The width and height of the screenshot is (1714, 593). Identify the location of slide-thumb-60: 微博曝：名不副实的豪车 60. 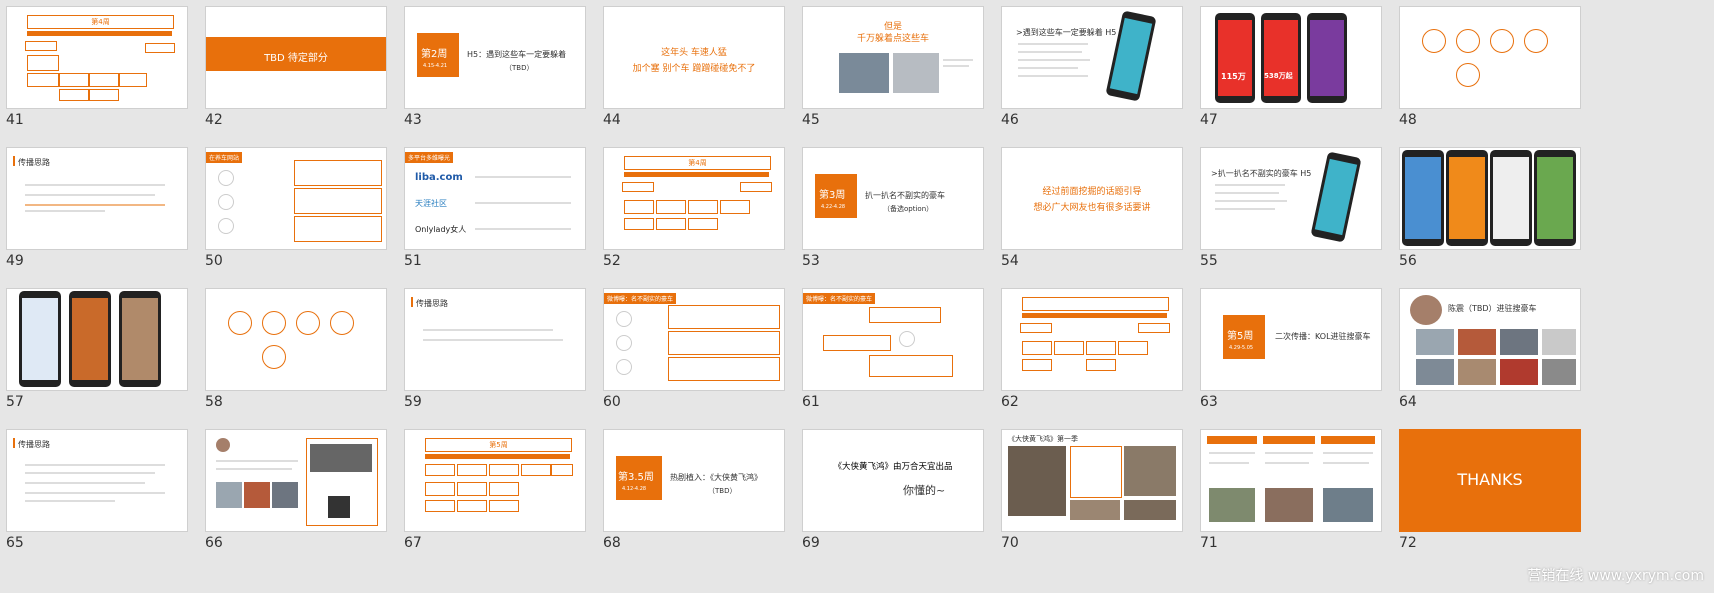
(705, 357).